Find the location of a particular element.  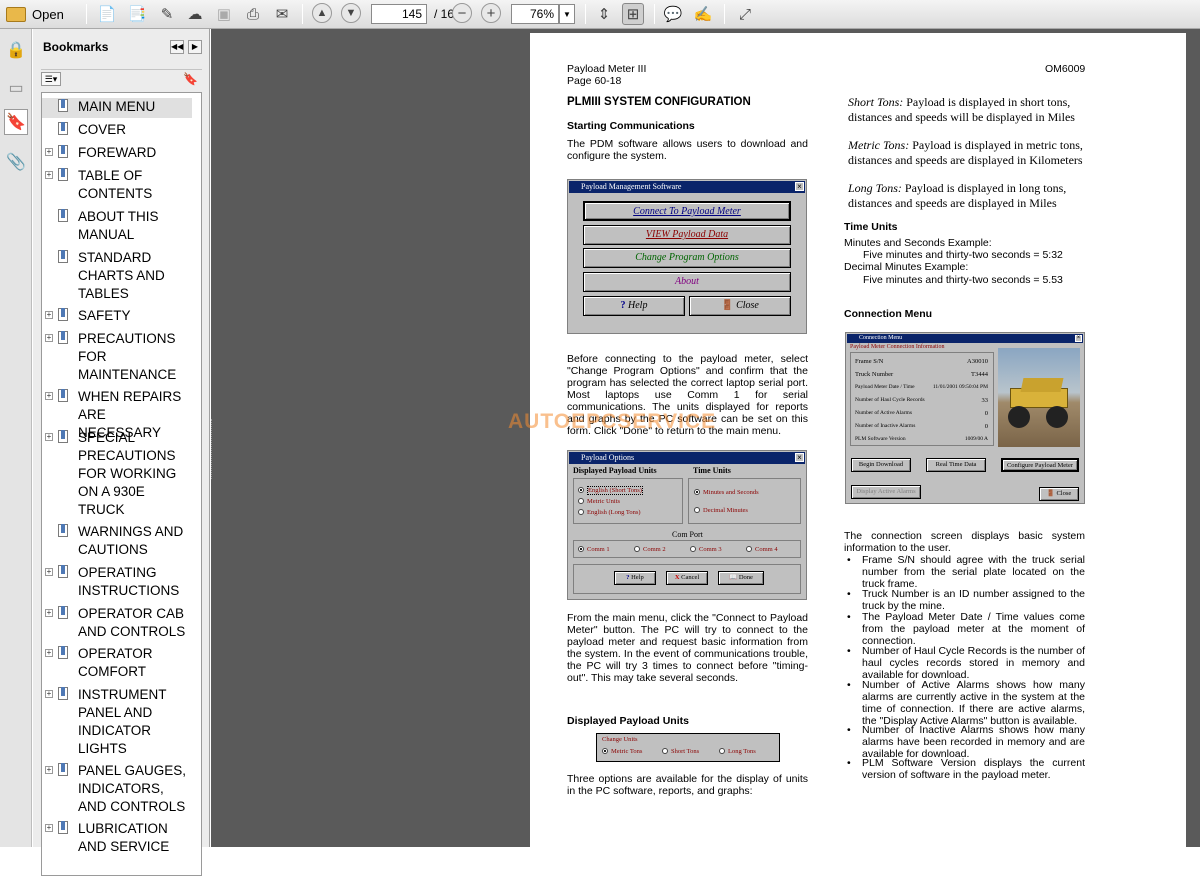

com-header: Com Port is located at coordinates (687, 534).